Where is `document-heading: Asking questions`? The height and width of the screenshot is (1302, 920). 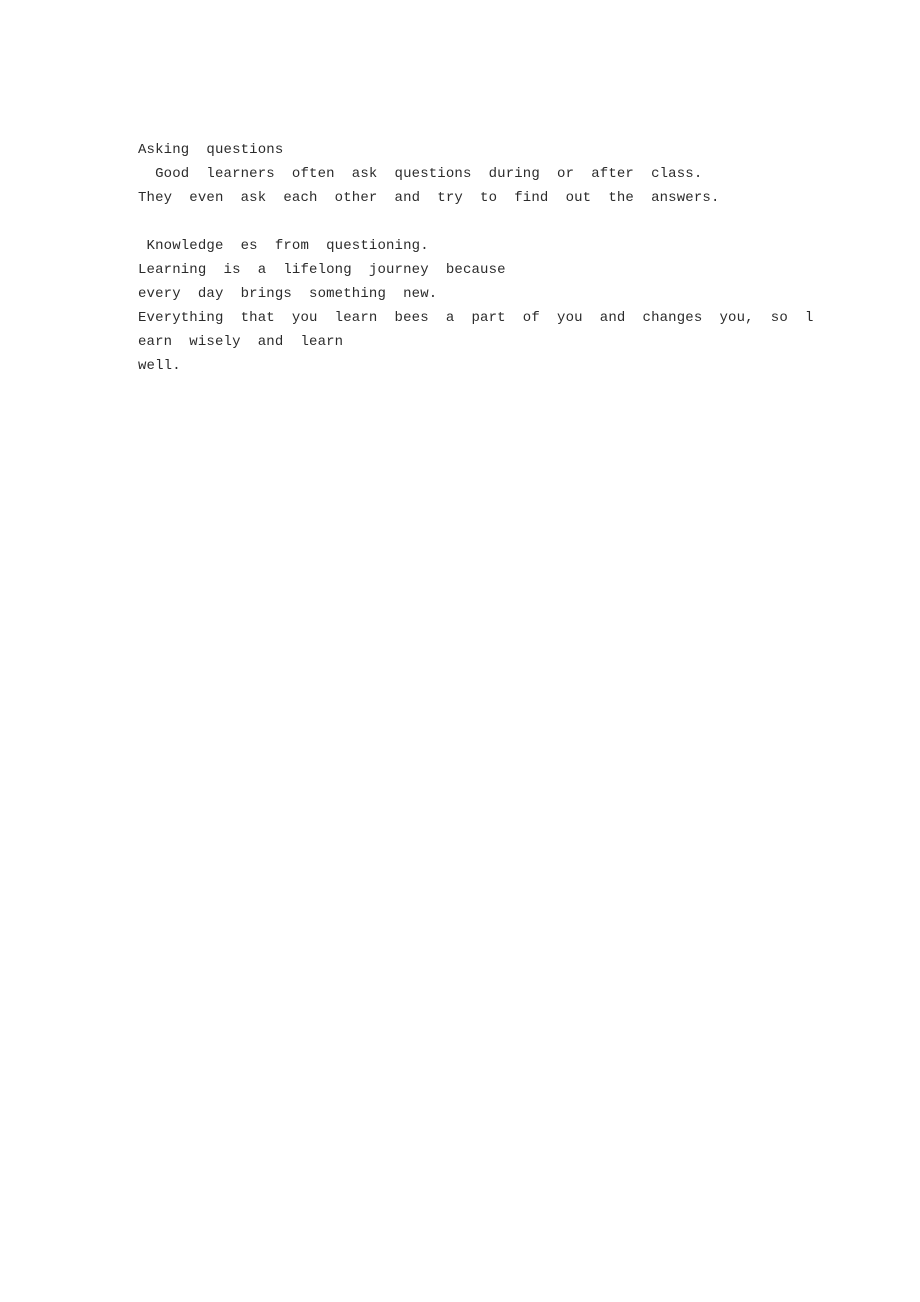
document-heading: Asking questions is located at coordinates (211, 150).